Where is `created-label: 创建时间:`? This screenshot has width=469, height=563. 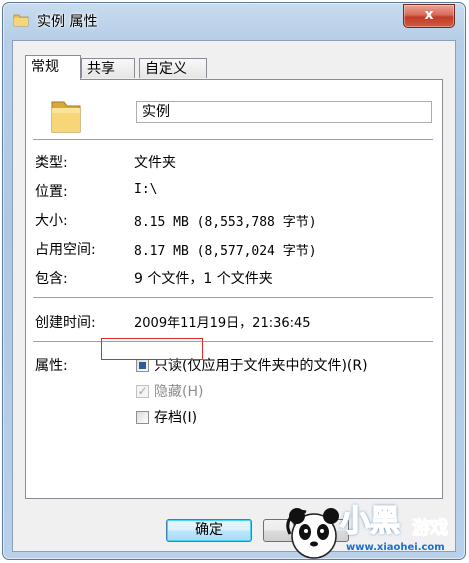 created-label: 创建时间: is located at coordinates (65, 323).